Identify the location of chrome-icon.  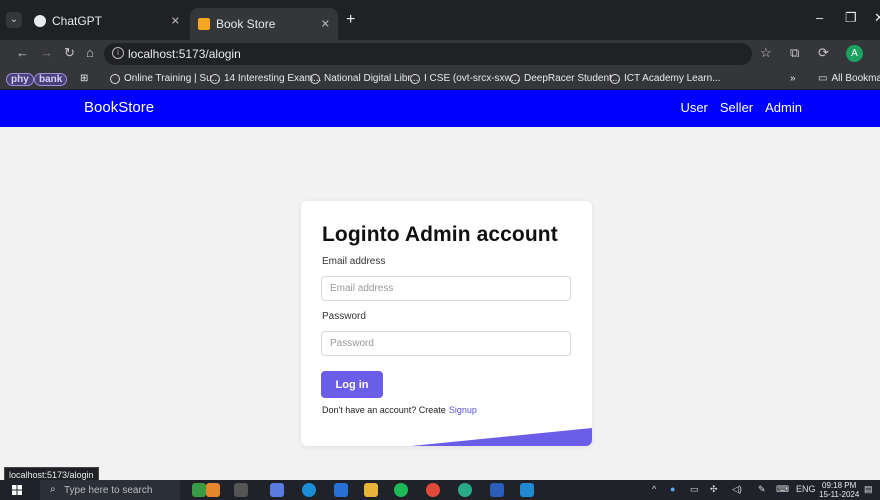
(433, 490).